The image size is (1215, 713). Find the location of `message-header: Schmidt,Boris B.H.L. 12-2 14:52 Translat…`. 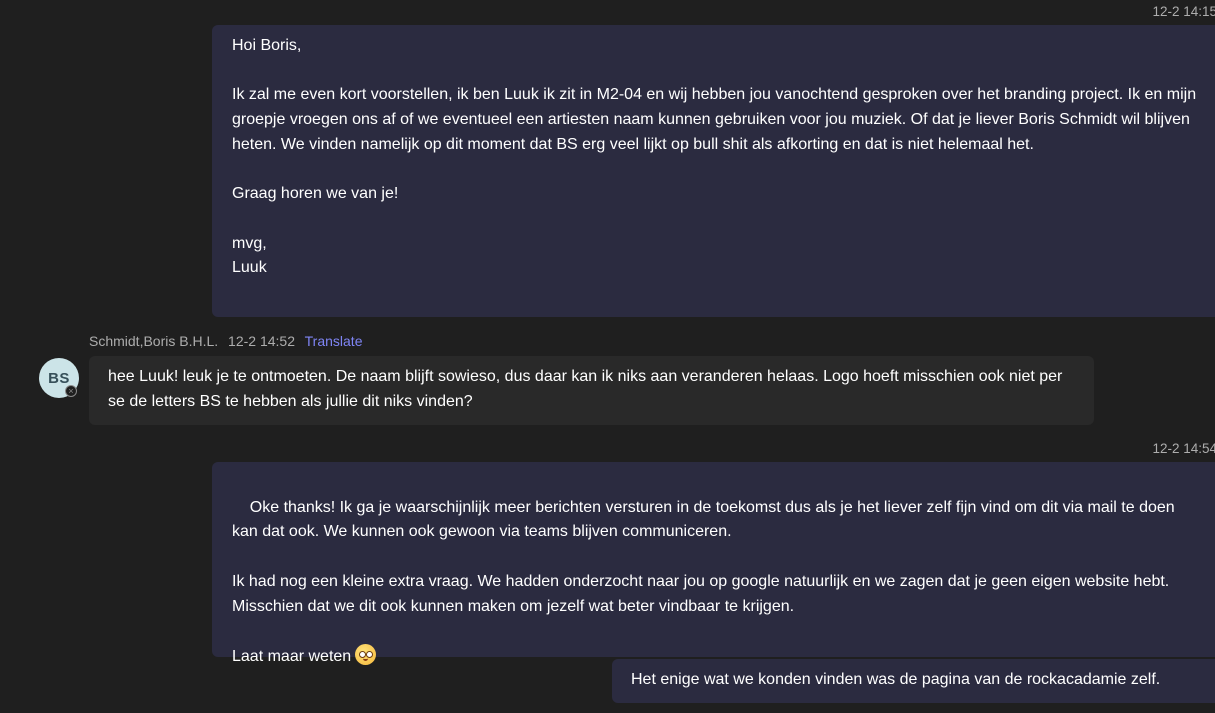

message-header: Schmidt,Boris B.H.L. 12-2 14:52 Translat… is located at coordinates (228, 341).